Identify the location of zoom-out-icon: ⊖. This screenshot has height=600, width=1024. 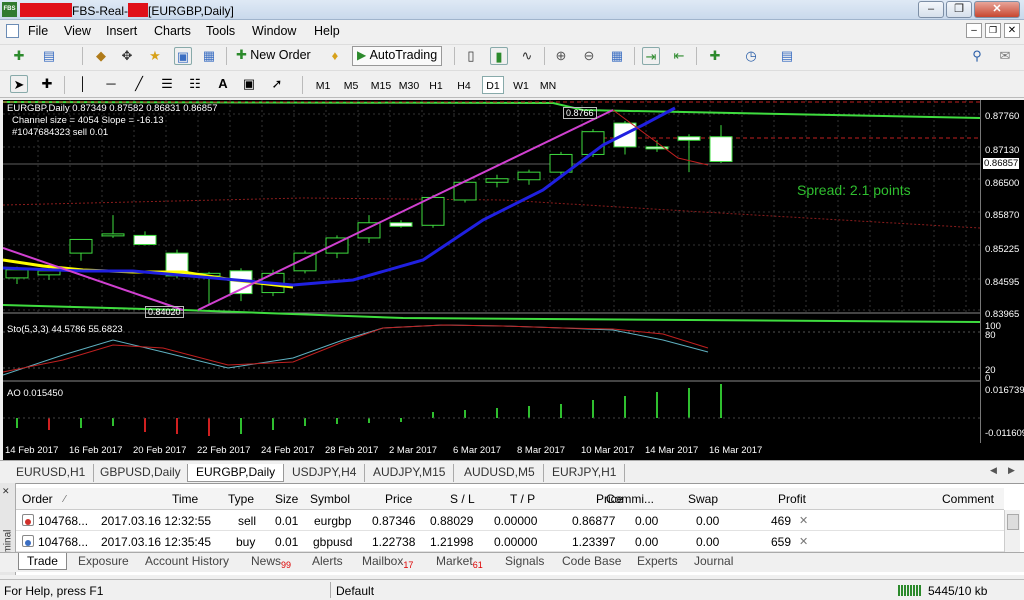
(589, 56).